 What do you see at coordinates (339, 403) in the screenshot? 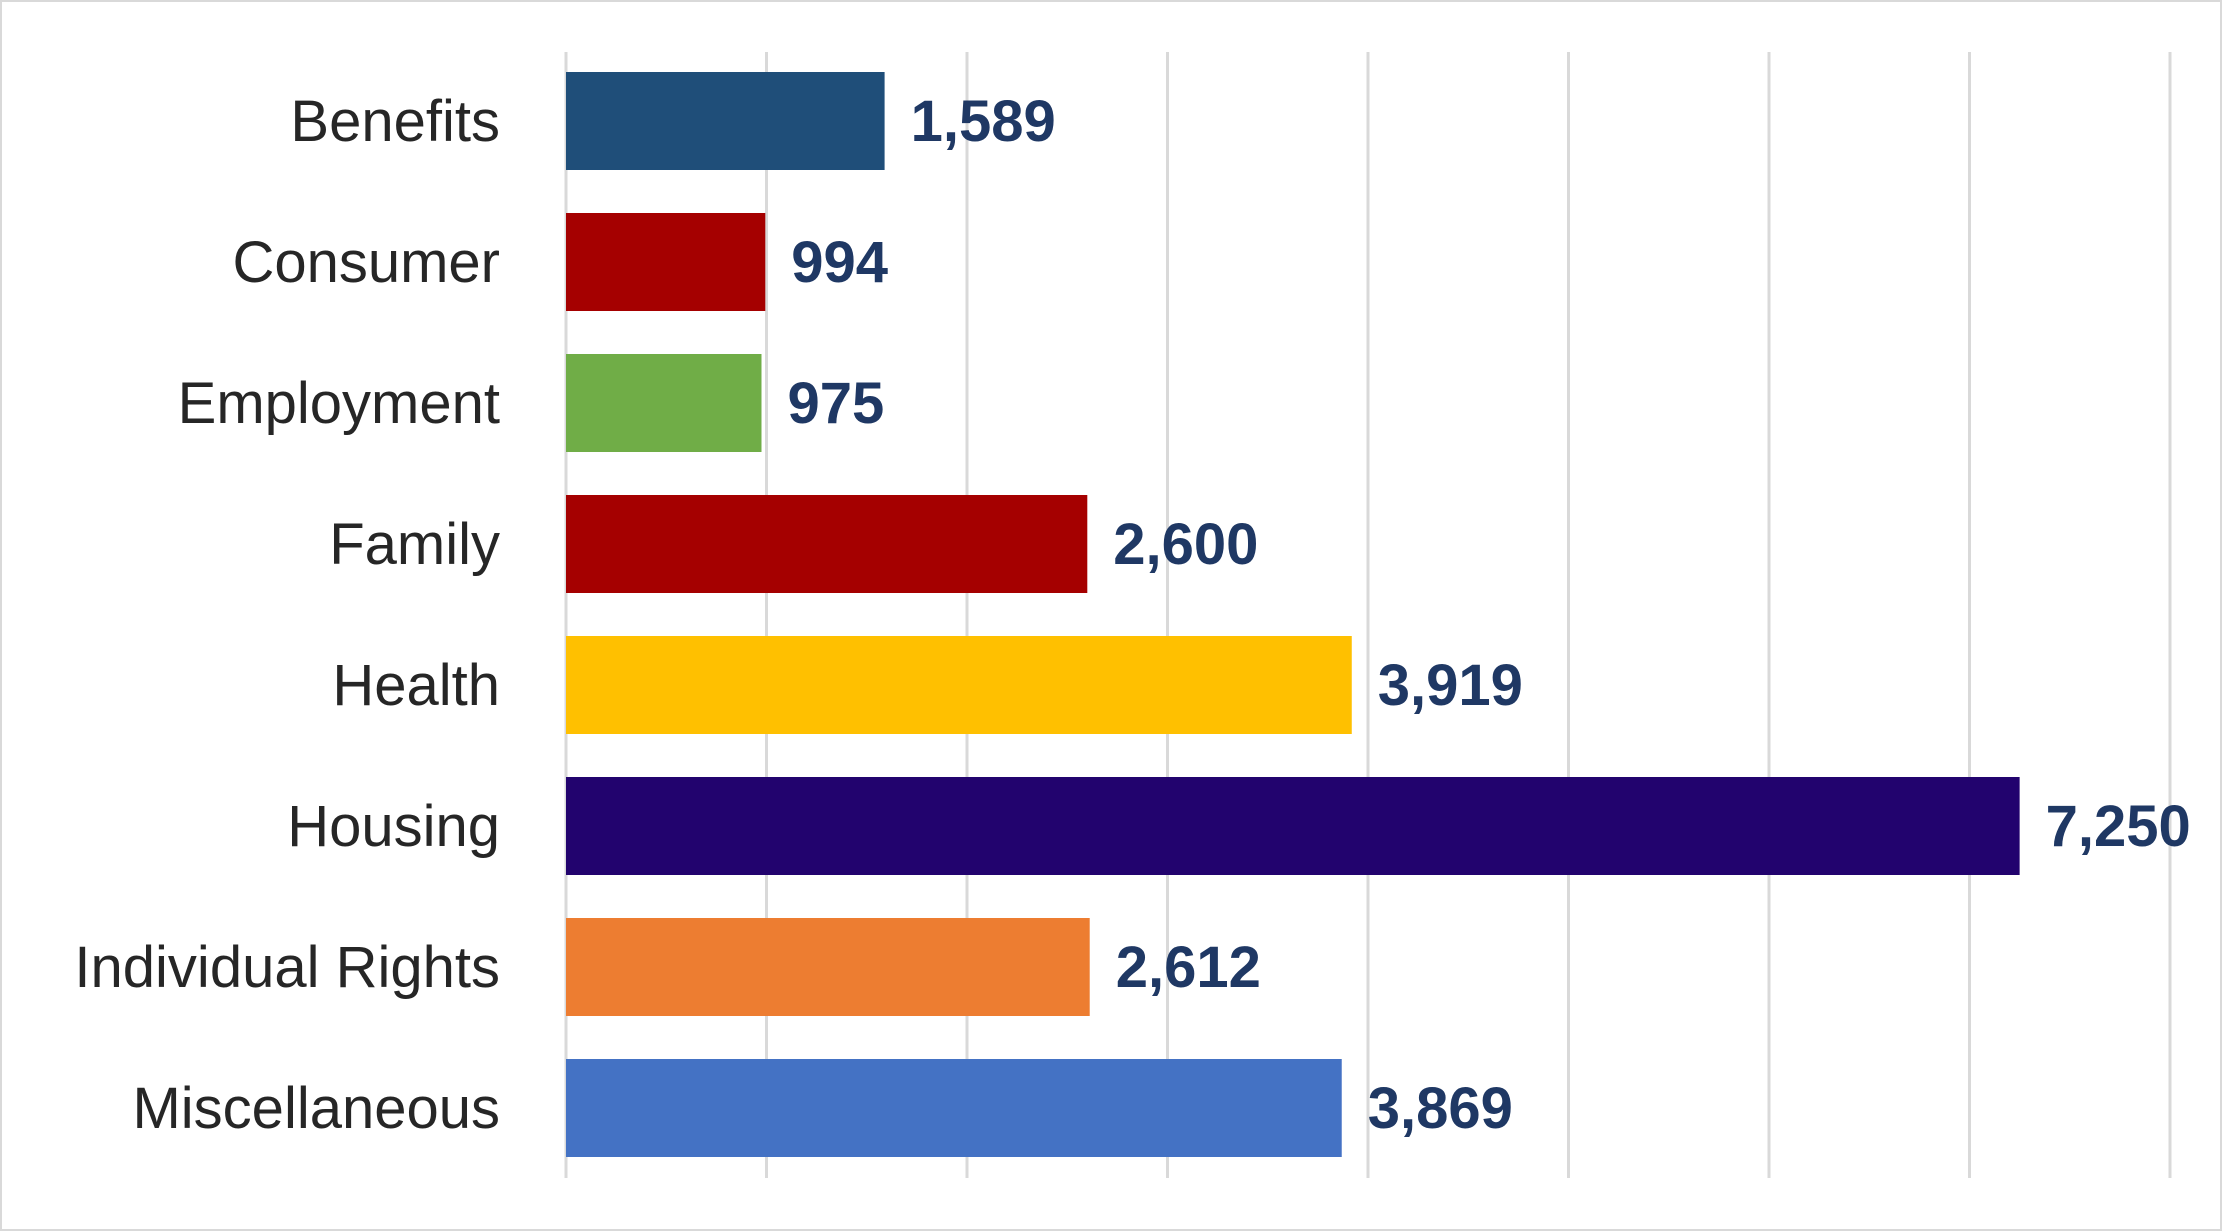
I see `category-label: Employment` at bounding box center [339, 403].